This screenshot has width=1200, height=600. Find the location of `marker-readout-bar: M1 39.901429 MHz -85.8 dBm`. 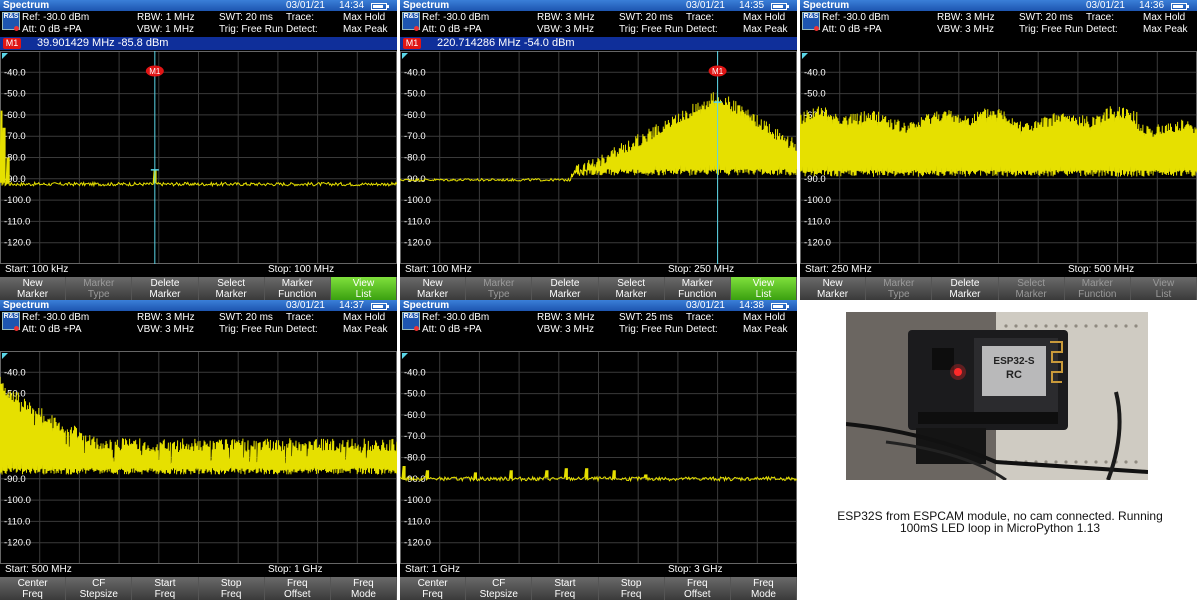

marker-readout-bar: M1 39.901429 MHz -85.8 dBm is located at coordinates (198, 43).